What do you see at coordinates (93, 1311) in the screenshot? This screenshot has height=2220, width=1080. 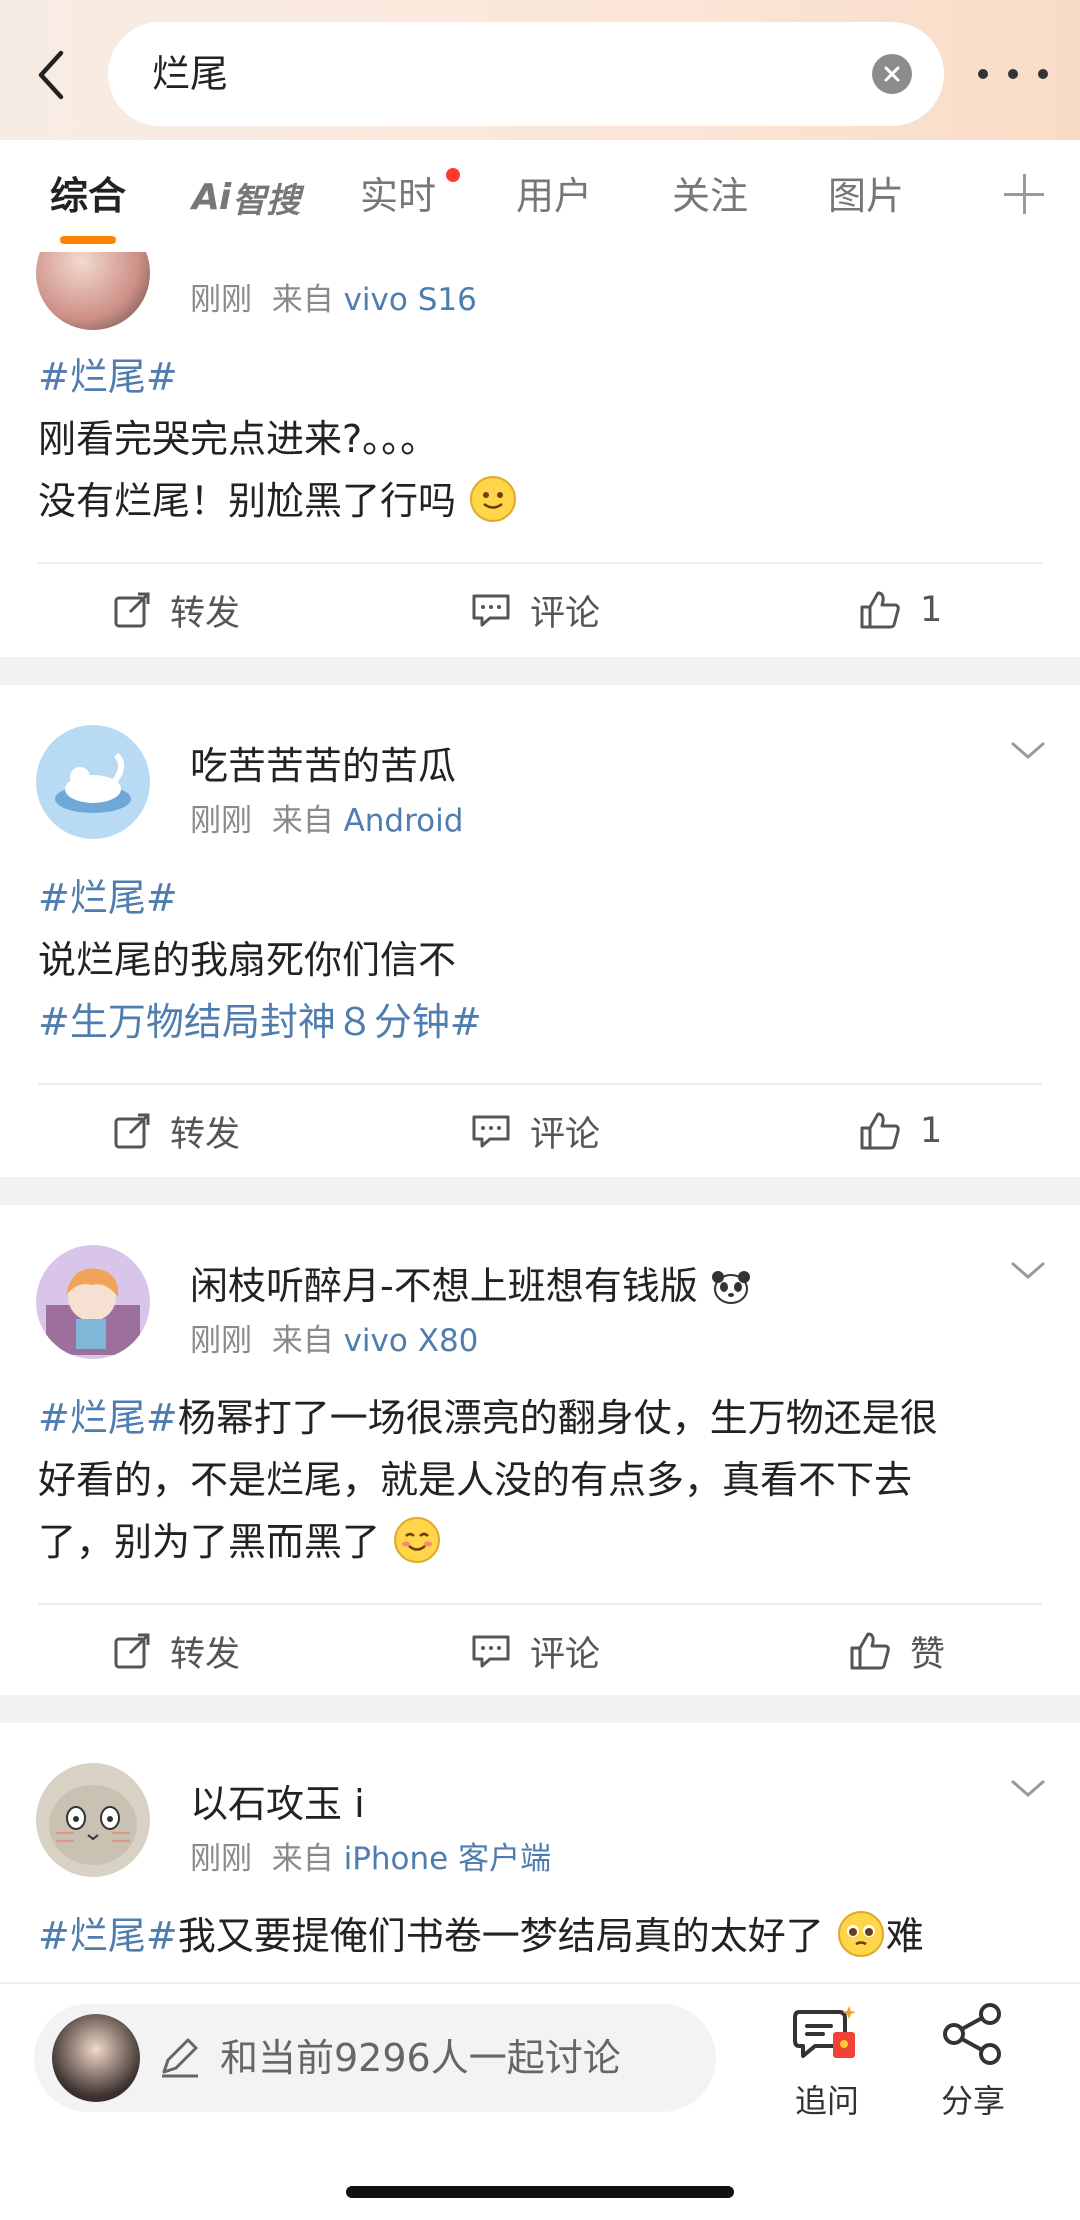 I see `girl-avatar-image` at bounding box center [93, 1311].